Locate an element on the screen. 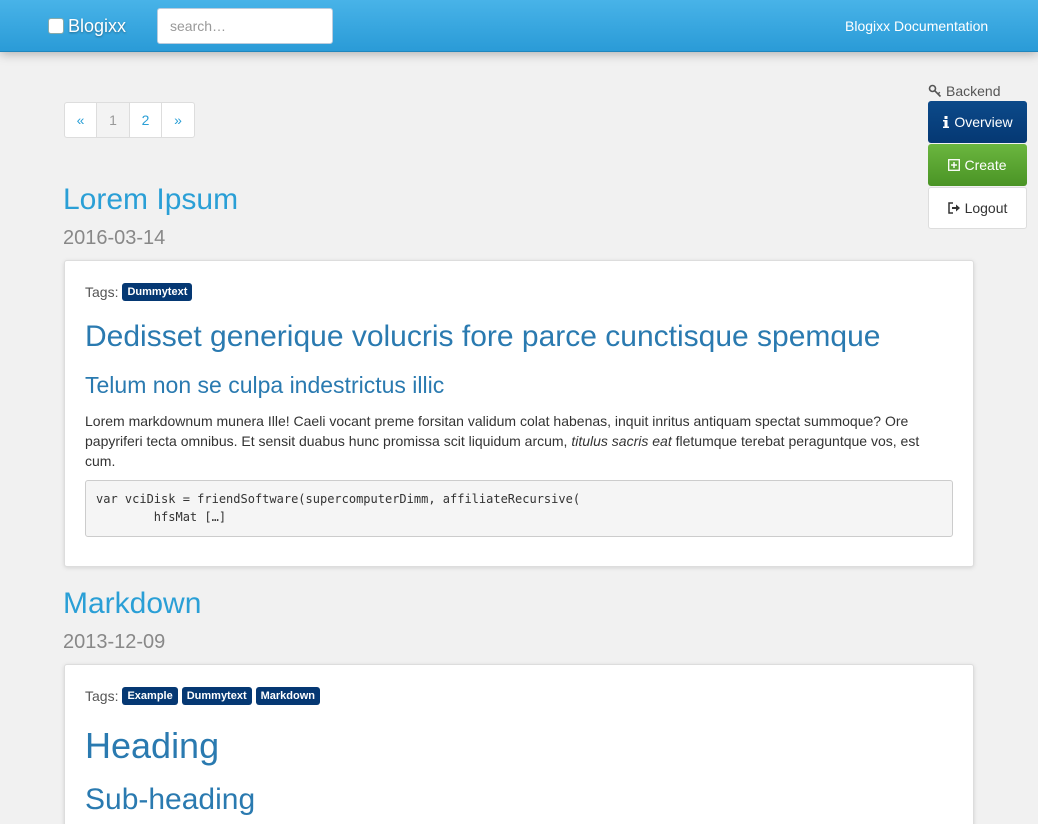 Image resolution: width=1038 pixels, height=824 pixels. create-button: Create is located at coordinates (977, 165).